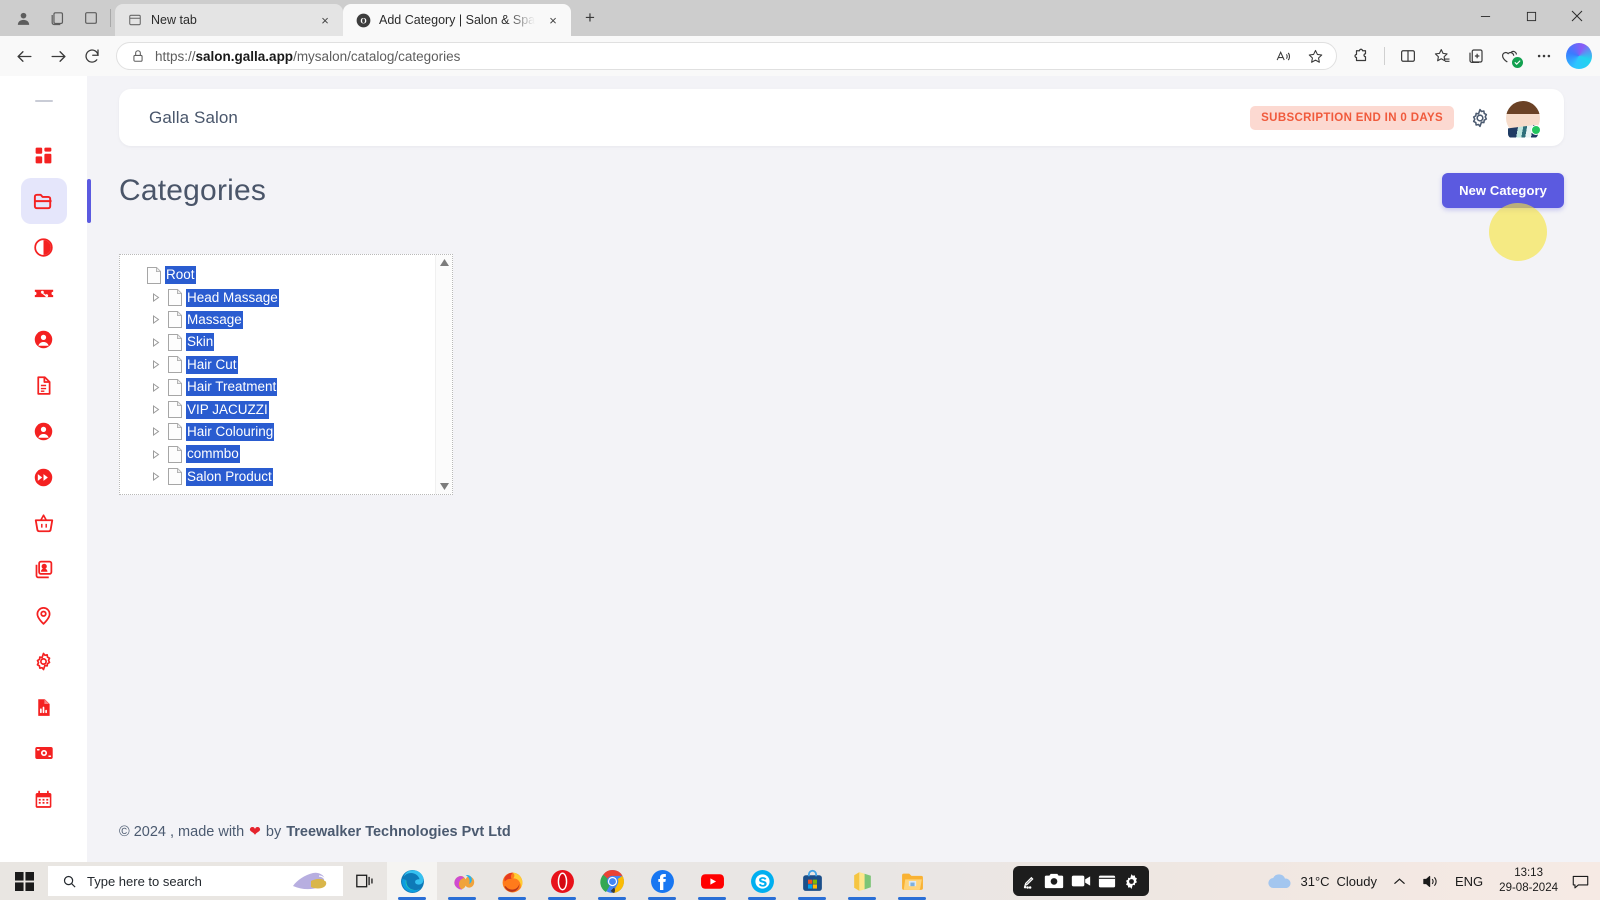  What do you see at coordinates (365, 881) in the screenshot?
I see `task-view-icon` at bounding box center [365, 881].